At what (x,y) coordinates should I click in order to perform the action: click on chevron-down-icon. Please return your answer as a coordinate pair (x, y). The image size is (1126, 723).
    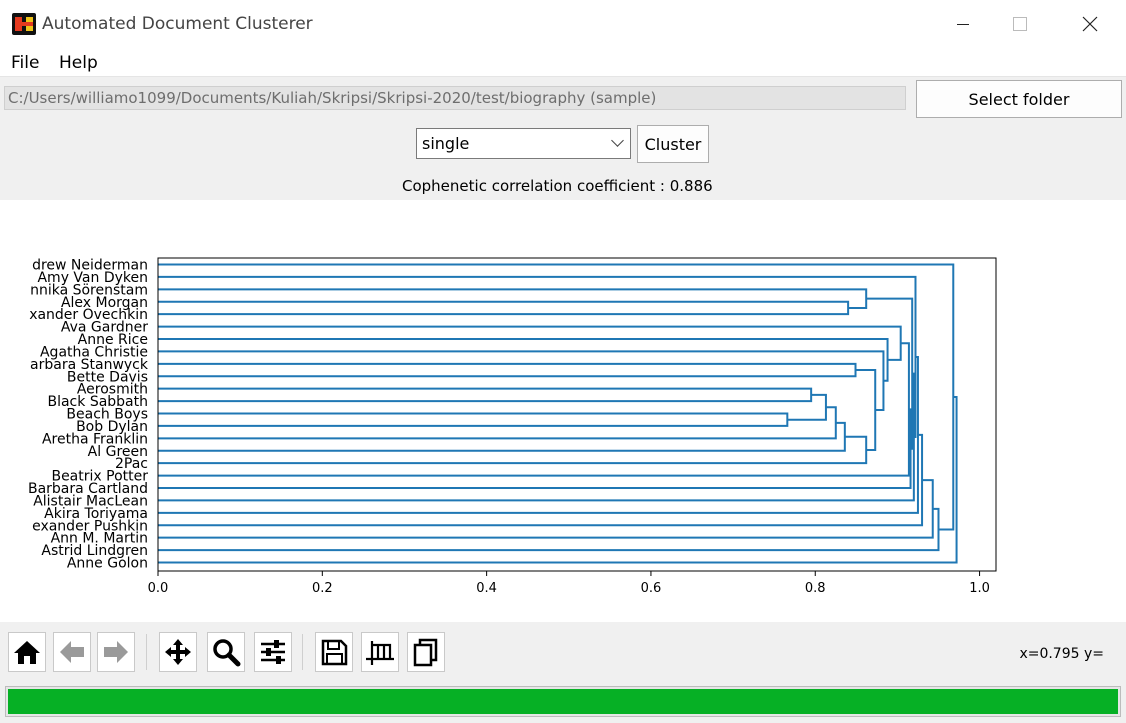
    Looking at the image, I should click on (617, 140).